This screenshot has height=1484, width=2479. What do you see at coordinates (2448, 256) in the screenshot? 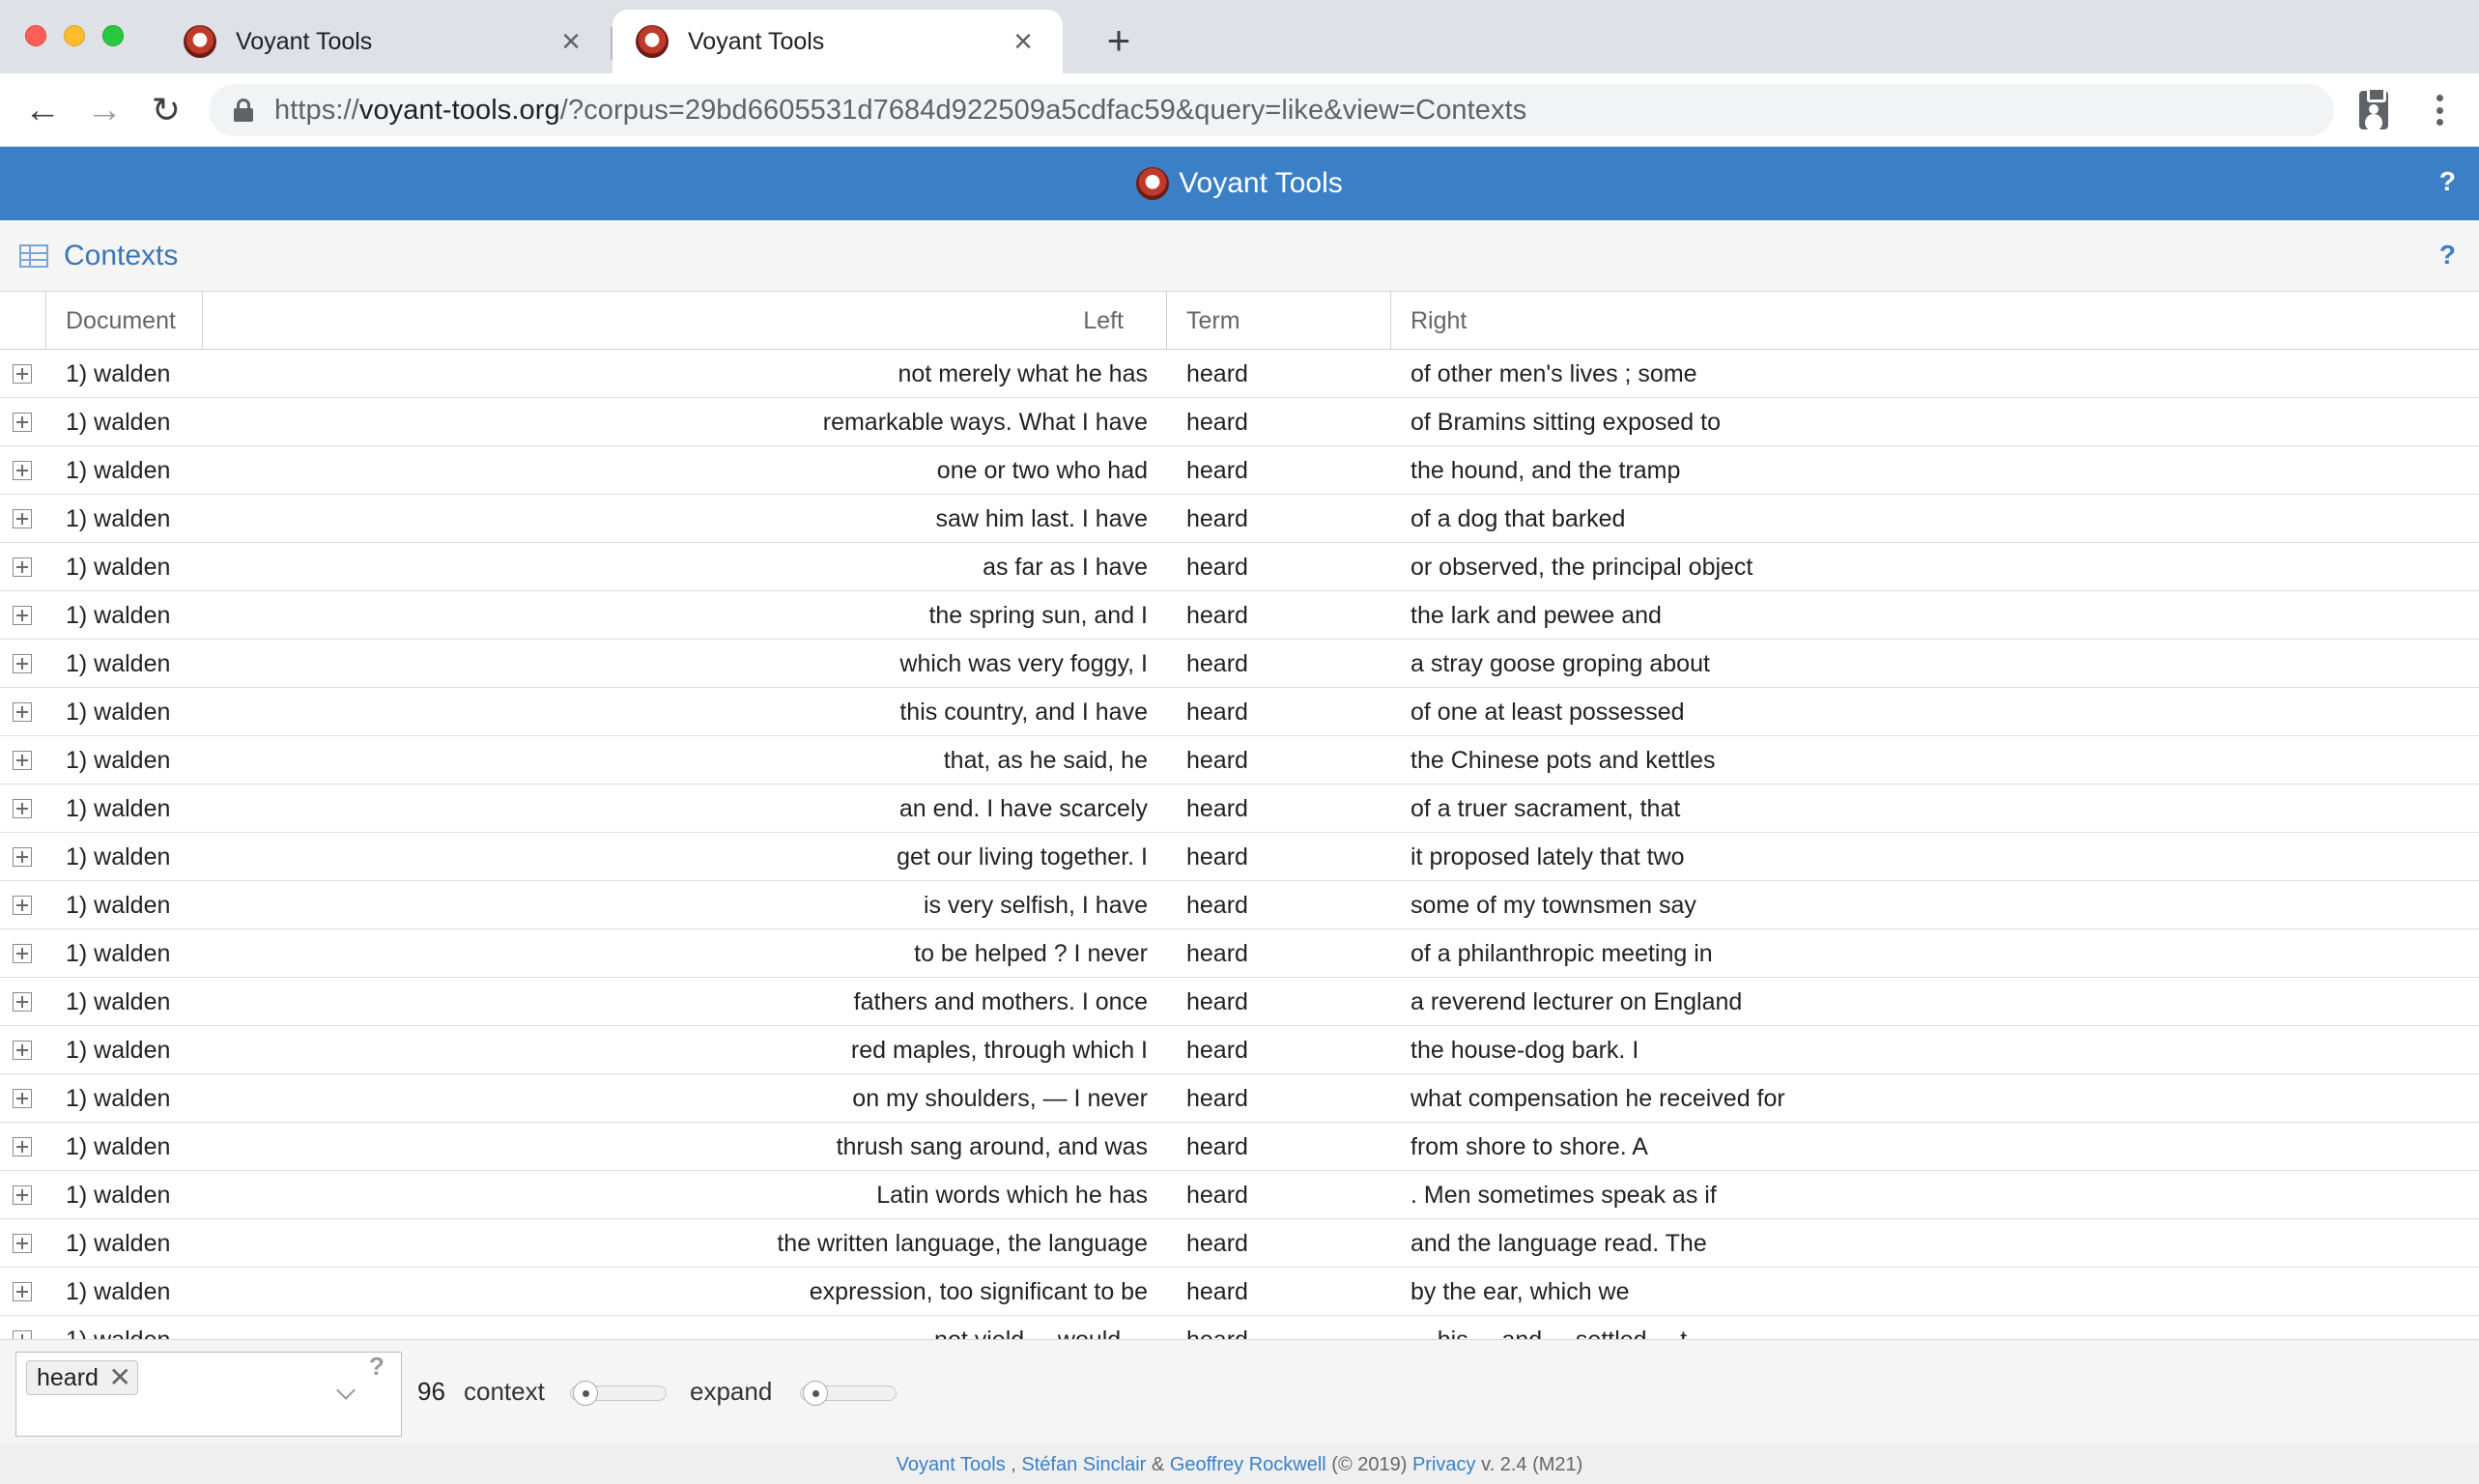
I see `panel-help-button: ?` at bounding box center [2448, 256].